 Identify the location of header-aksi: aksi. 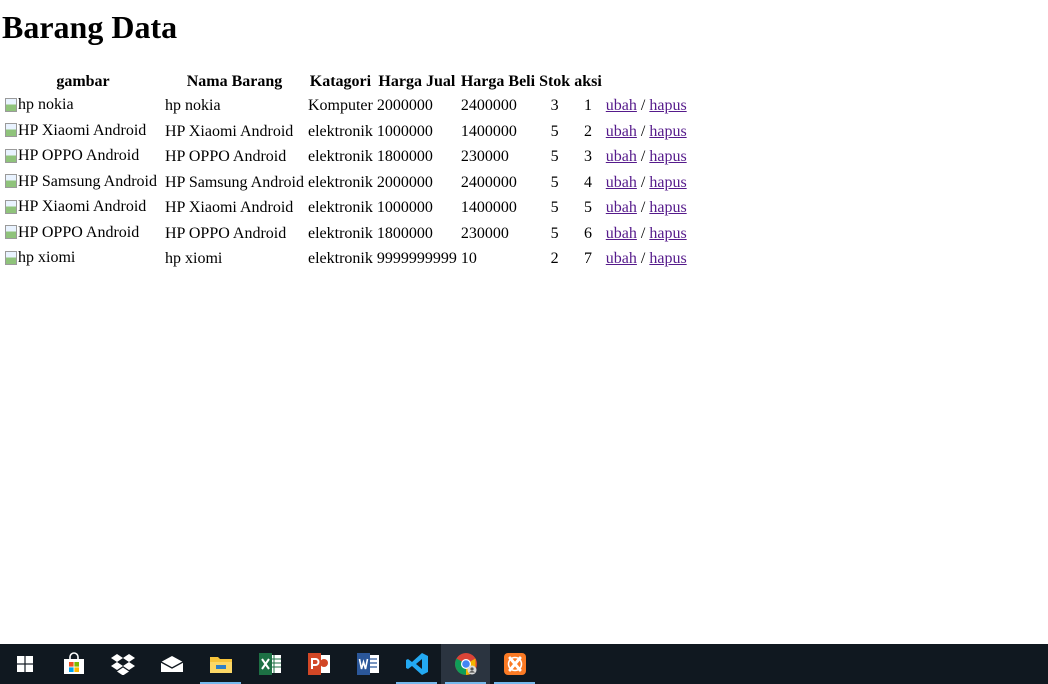
(588, 81).